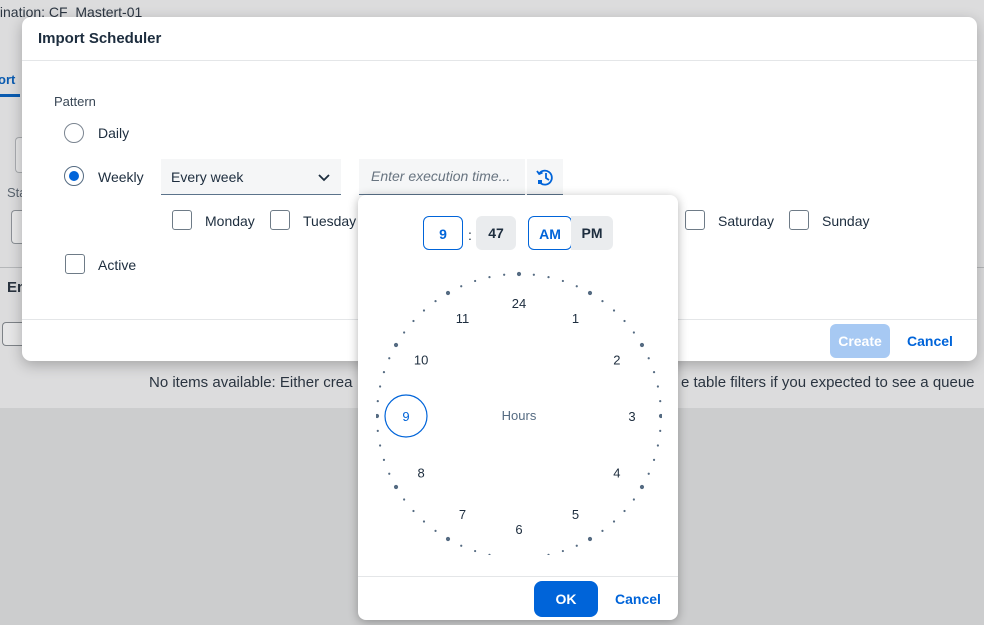  Describe the element at coordinates (631, 416) in the screenshot. I see `clock-hour-3: 3` at that location.